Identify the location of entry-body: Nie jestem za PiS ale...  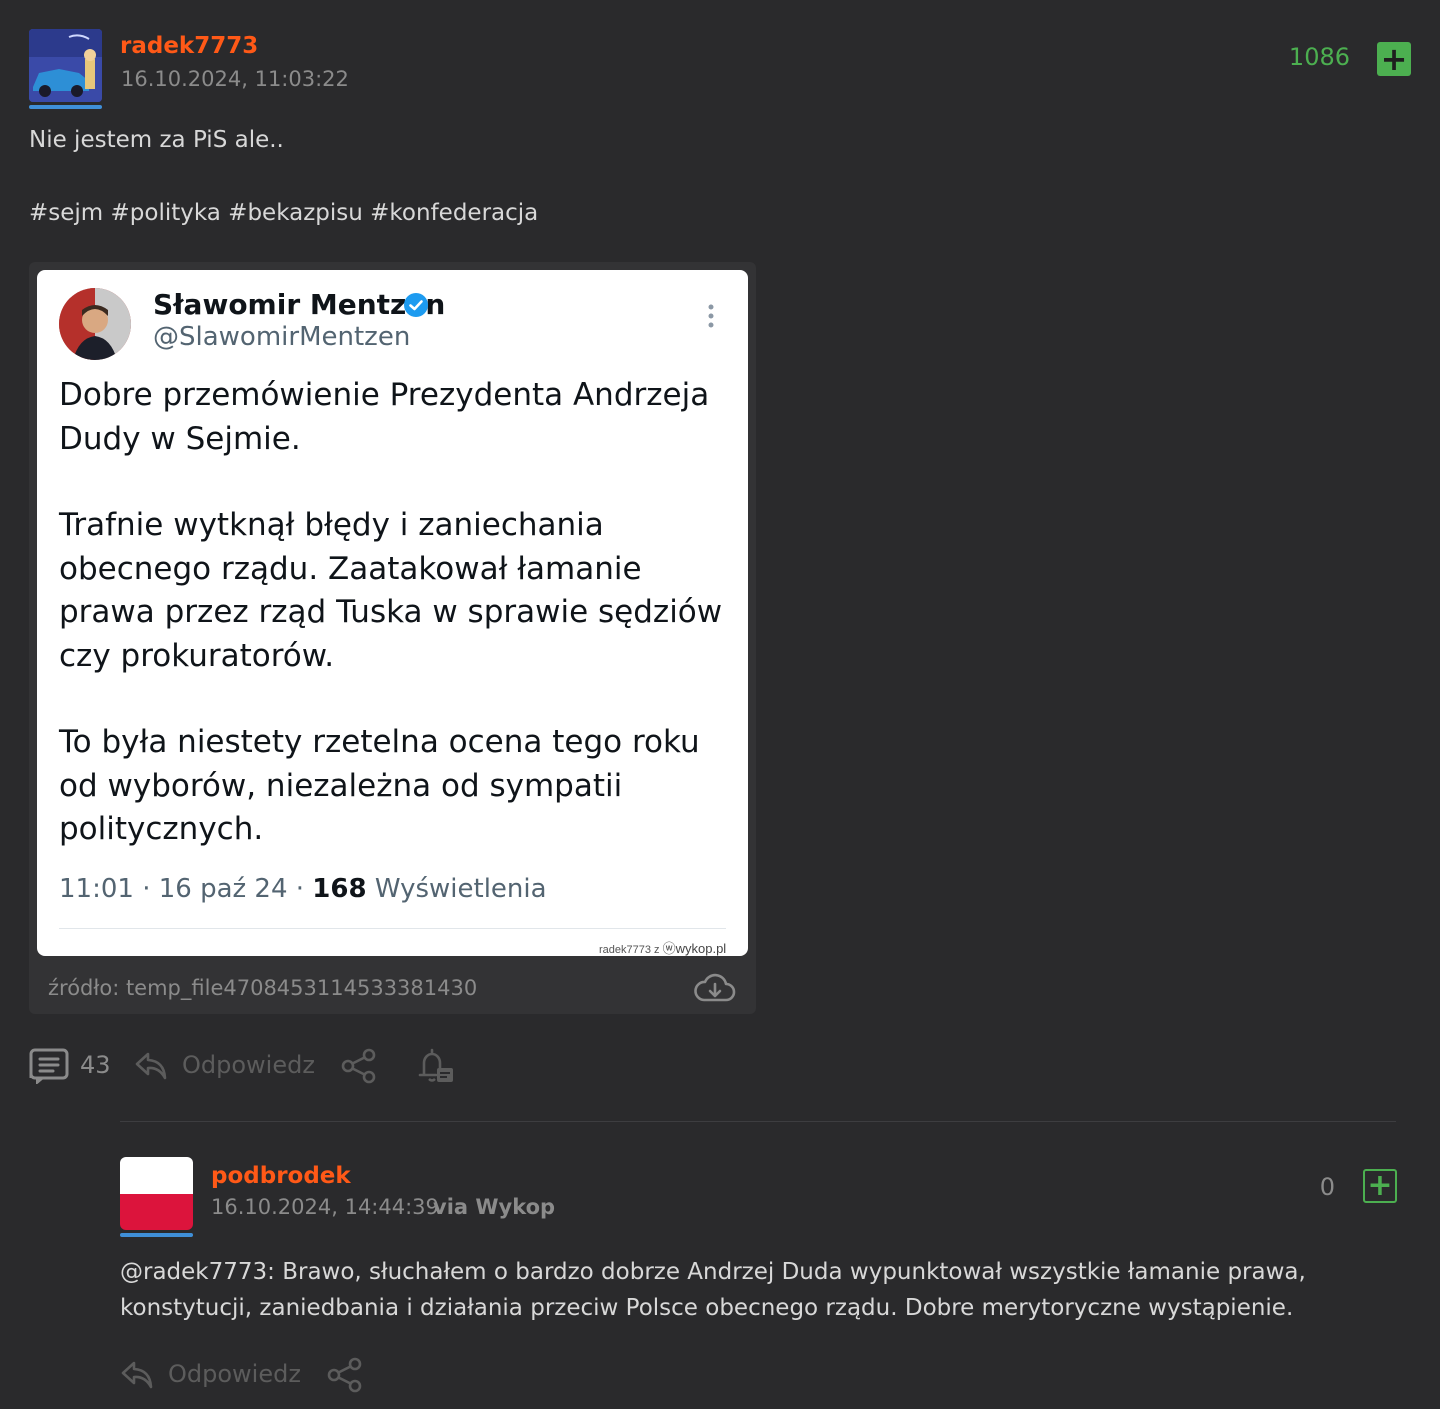
(156, 140).